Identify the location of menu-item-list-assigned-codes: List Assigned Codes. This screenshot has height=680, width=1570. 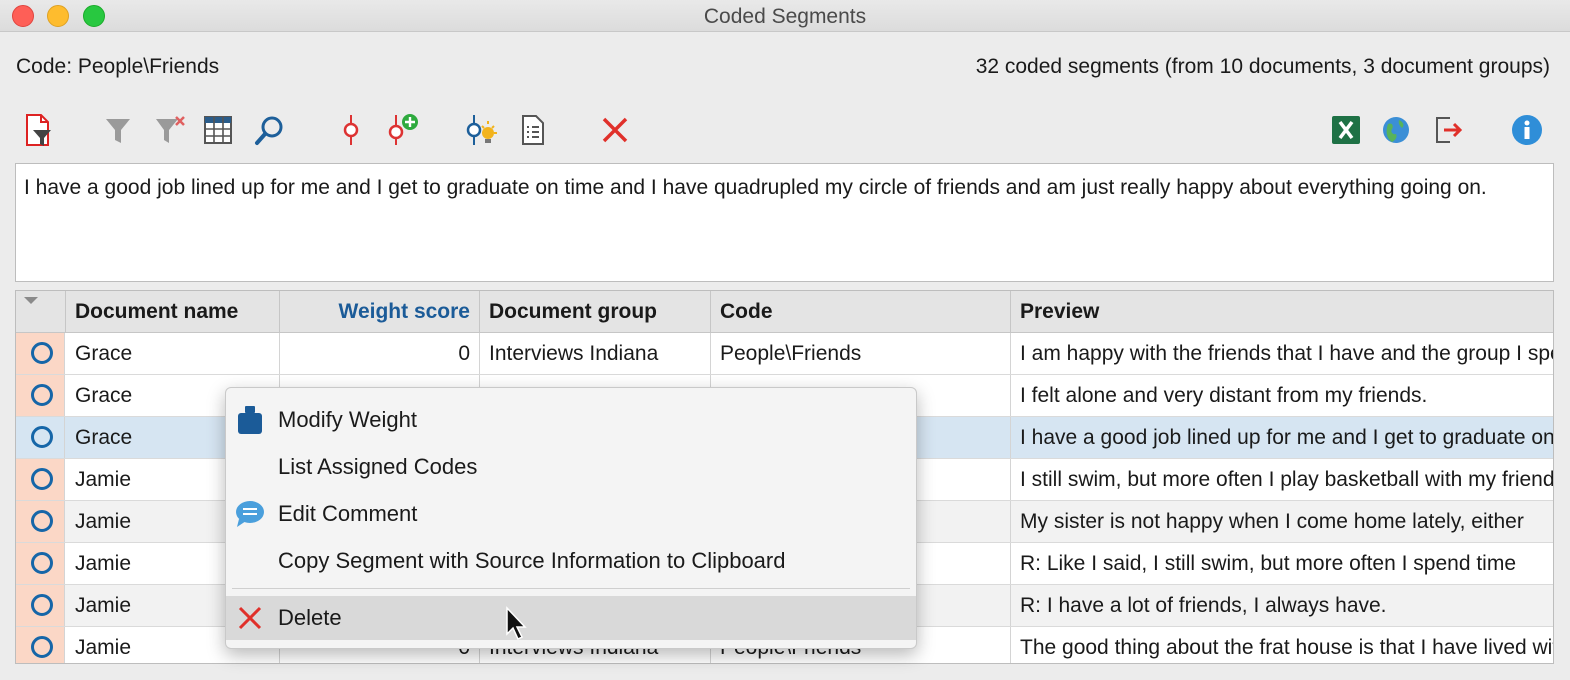
(571, 467).